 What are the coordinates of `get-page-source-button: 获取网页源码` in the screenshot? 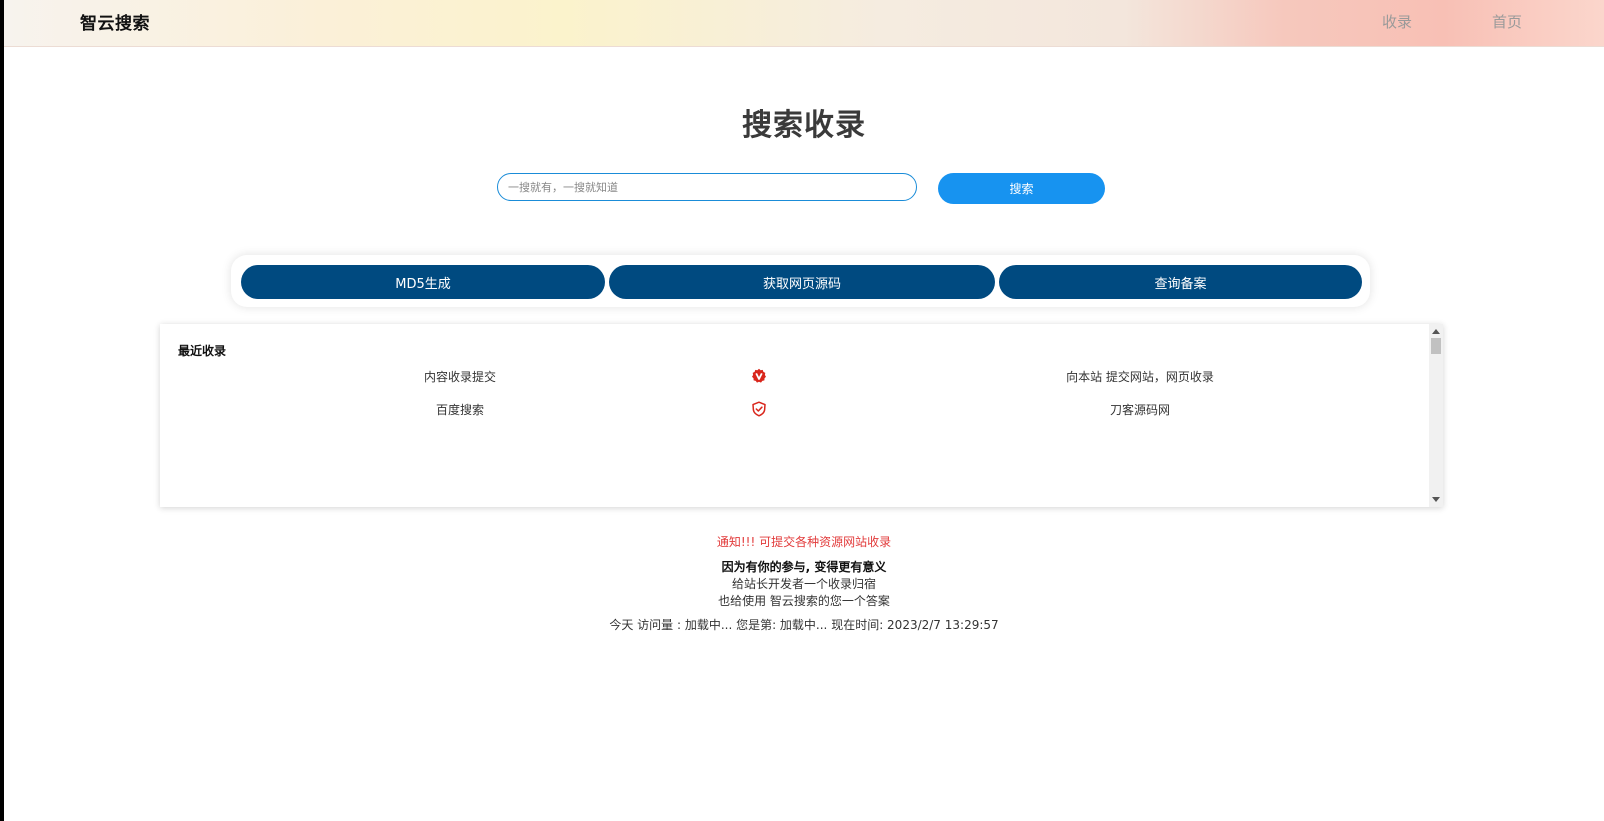 It's located at (802, 282).